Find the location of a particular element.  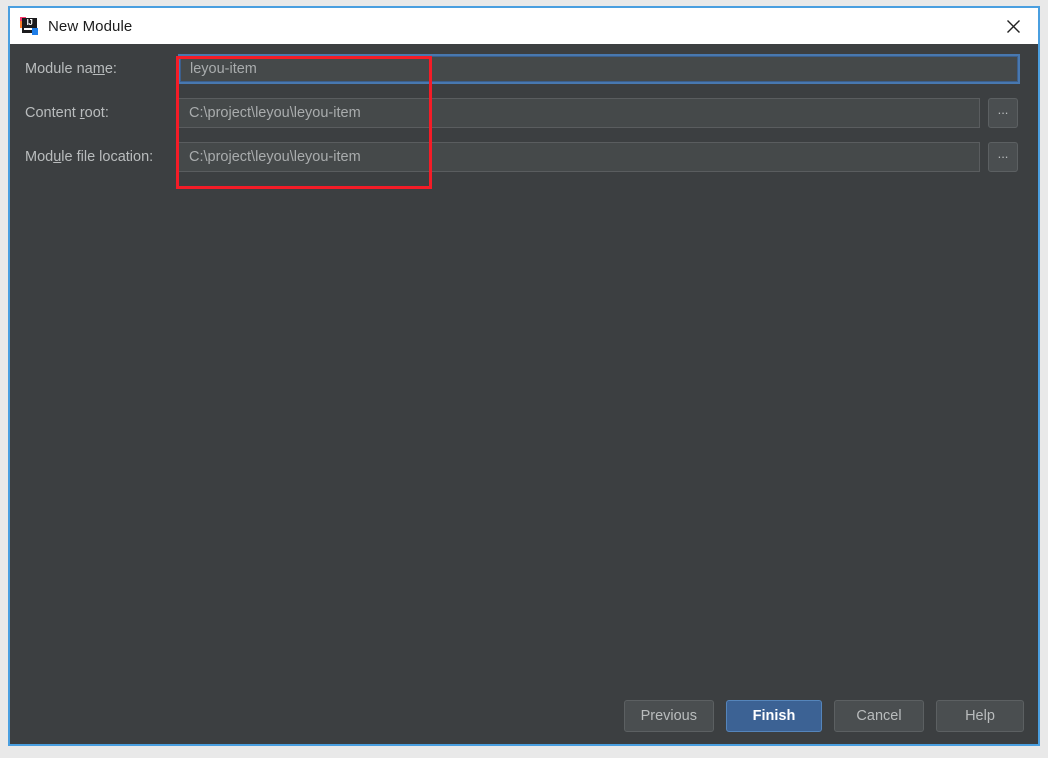

previous-button: Previous is located at coordinates (668, 716).